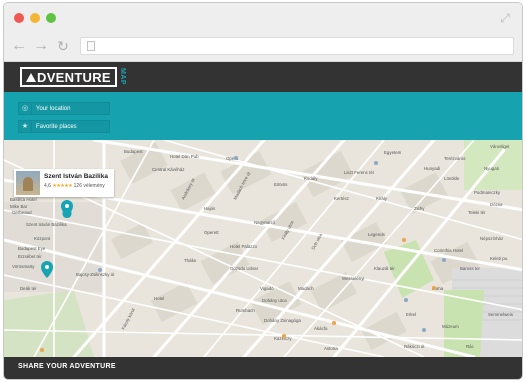  I want to click on map-label: Teleki tér, so click(477, 212).